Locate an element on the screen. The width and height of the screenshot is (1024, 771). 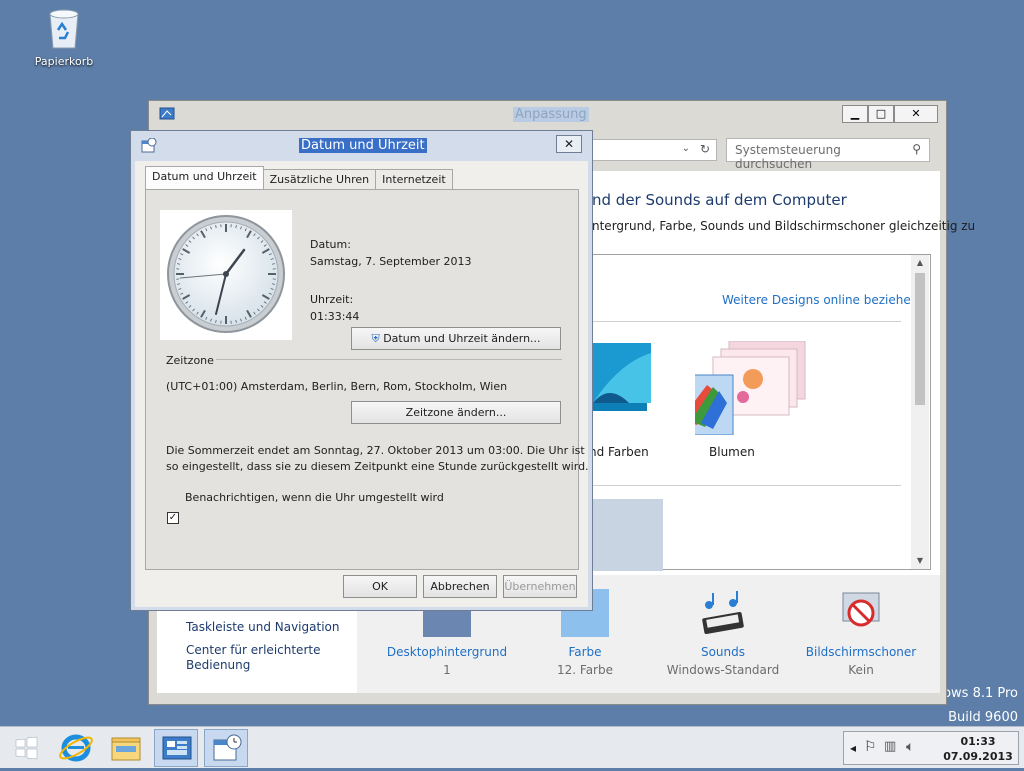
date-label: Datum: is located at coordinates (330, 244).